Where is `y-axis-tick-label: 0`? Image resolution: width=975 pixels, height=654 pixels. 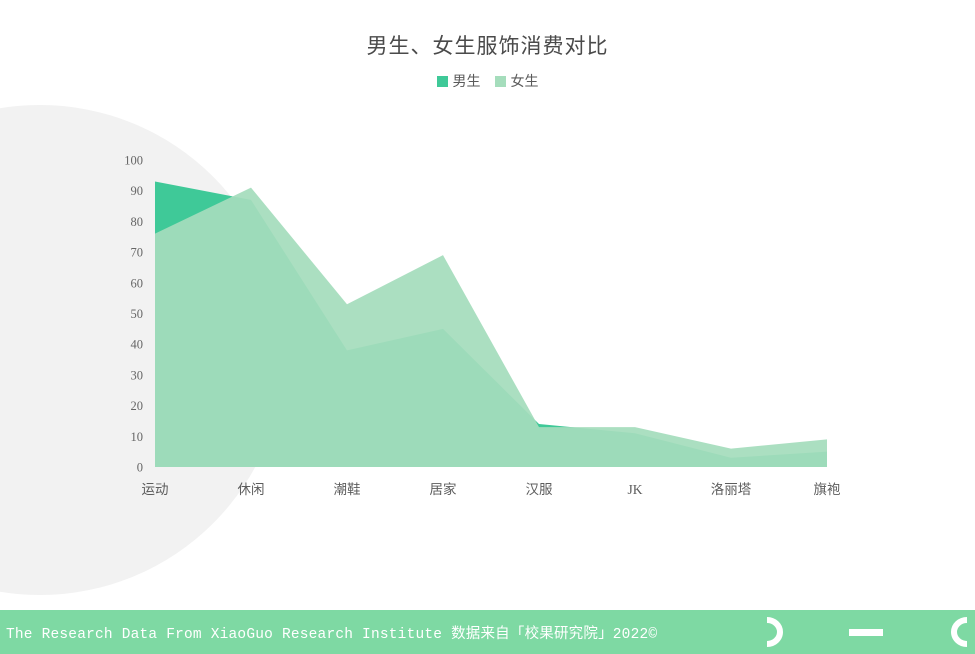
y-axis-tick-label: 0 is located at coordinates (140, 468).